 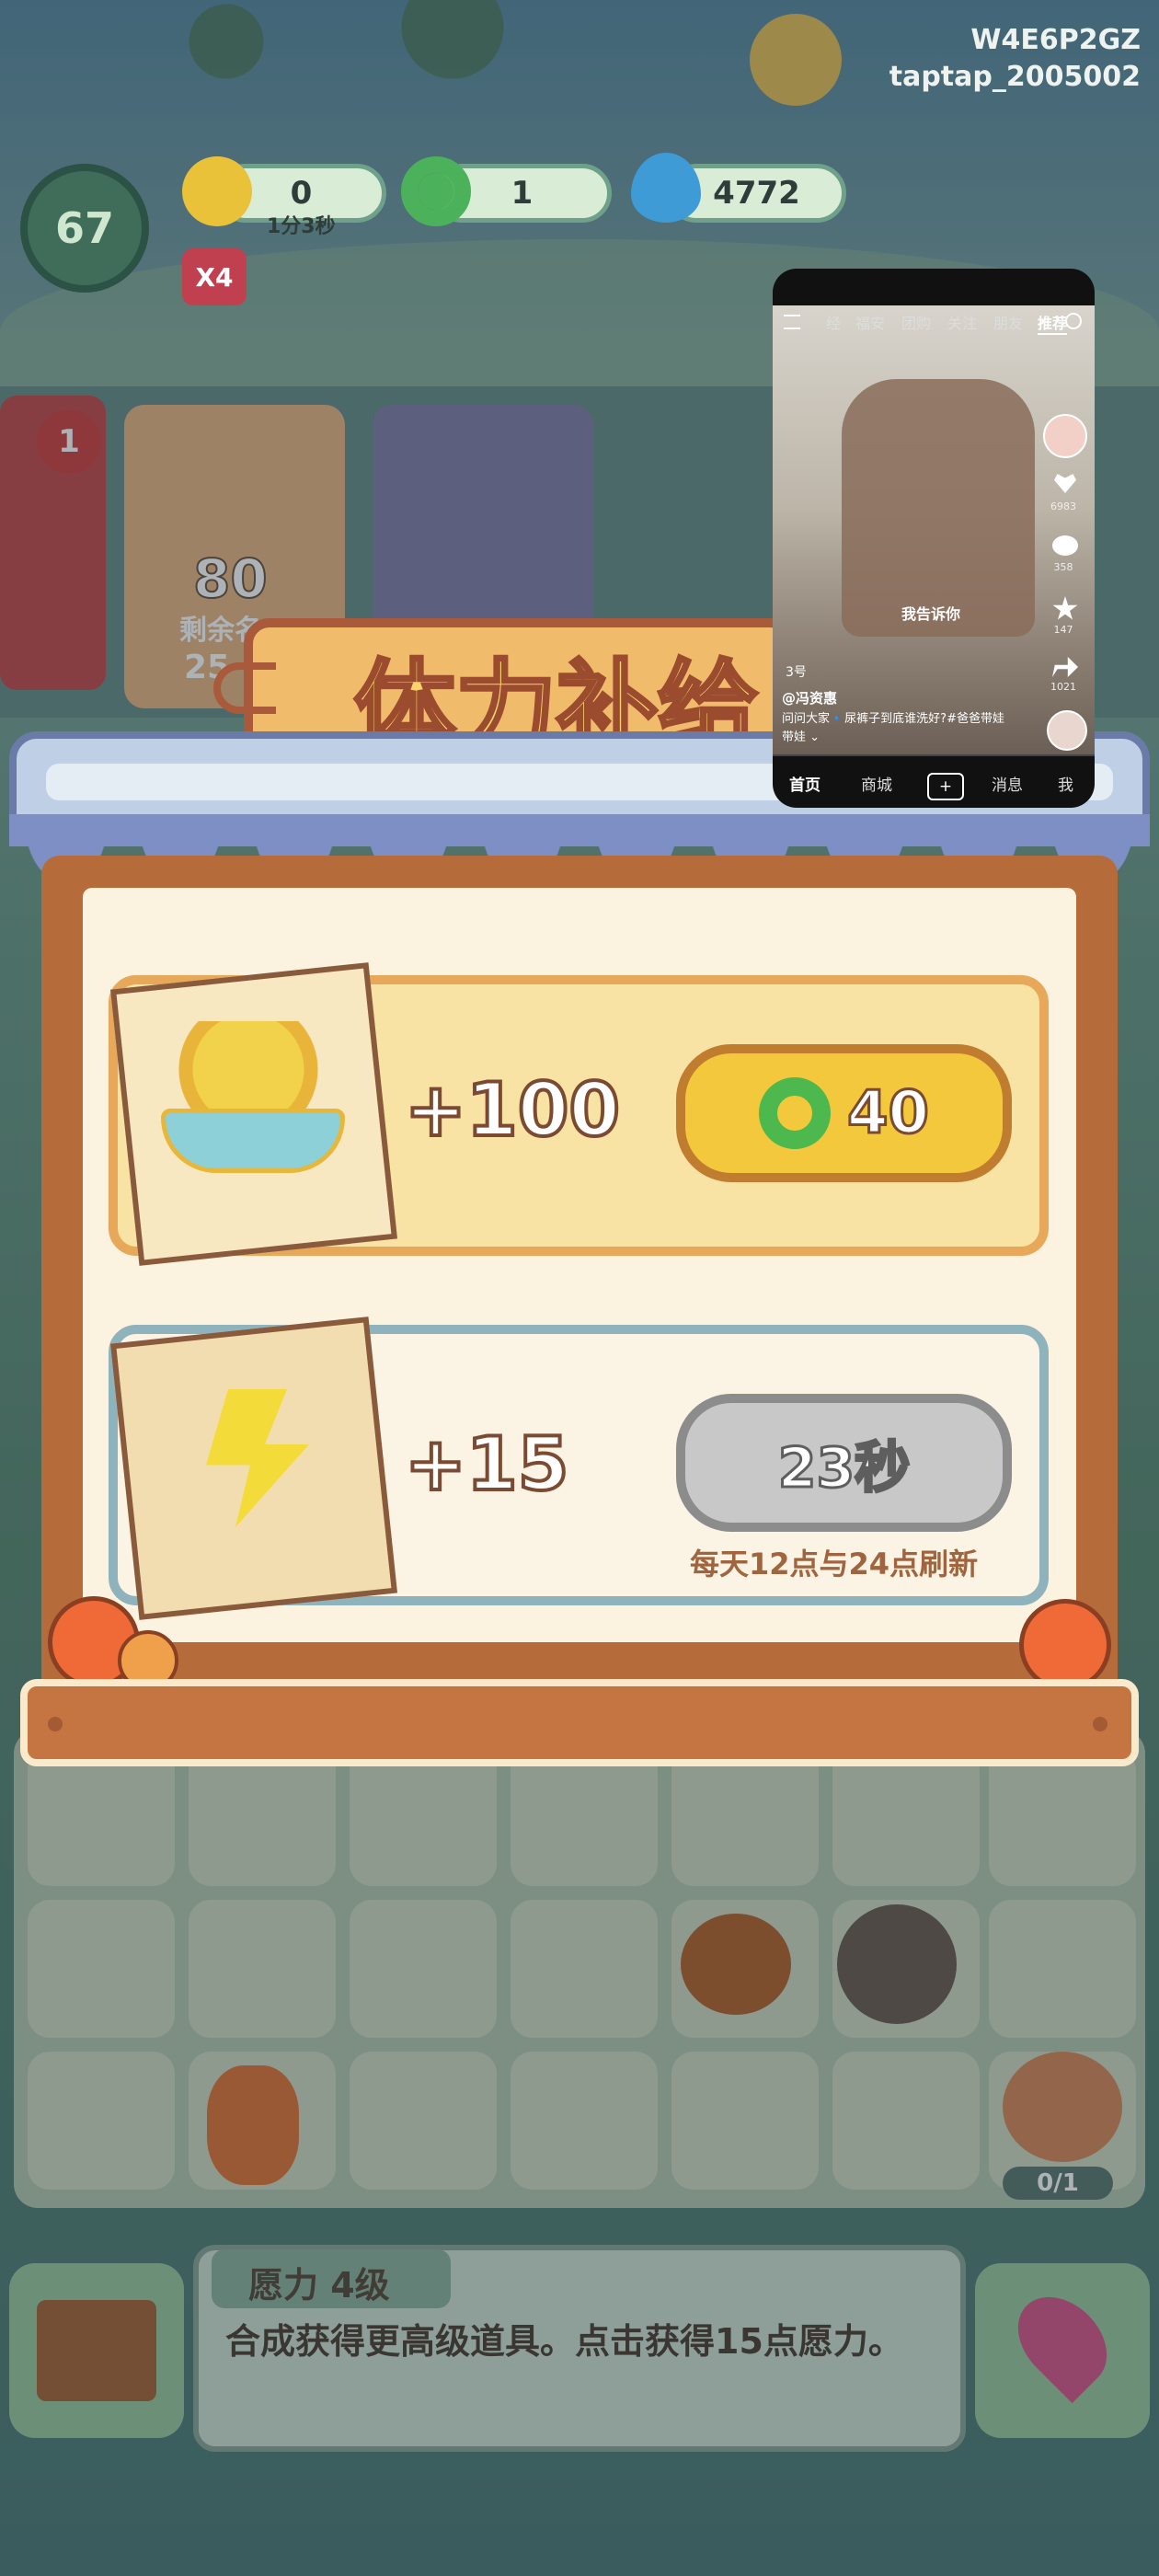 I want to click on multiplier-button: X4, so click(x=214, y=276).